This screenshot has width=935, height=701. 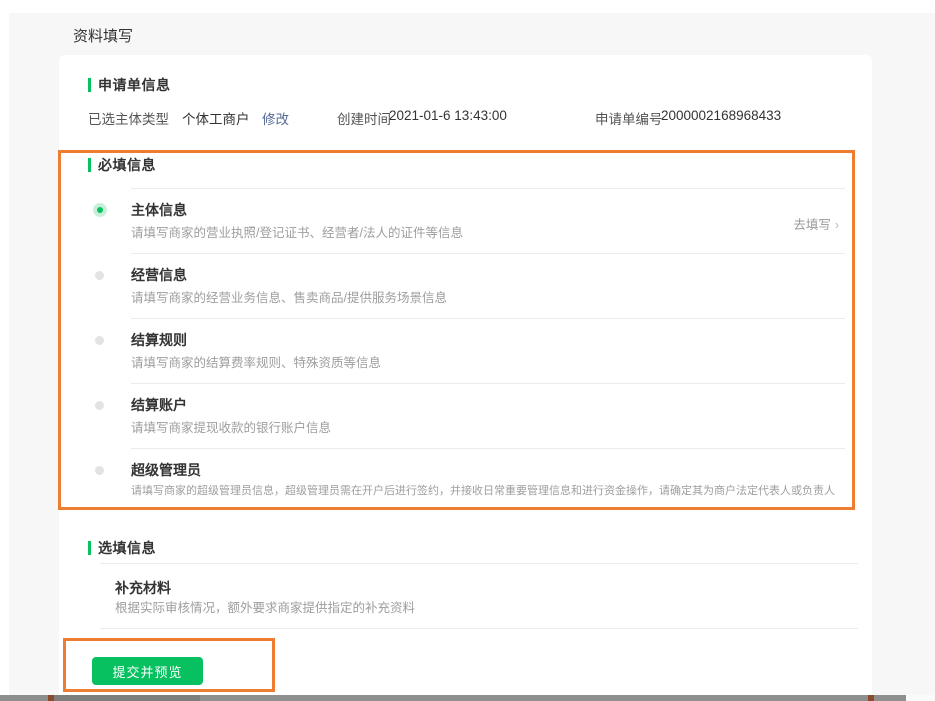 What do you see at coordinates (147, 671) in the screenshot?
I see `submit-preview-button: 提交并预览` at bounding box center [147, 671].